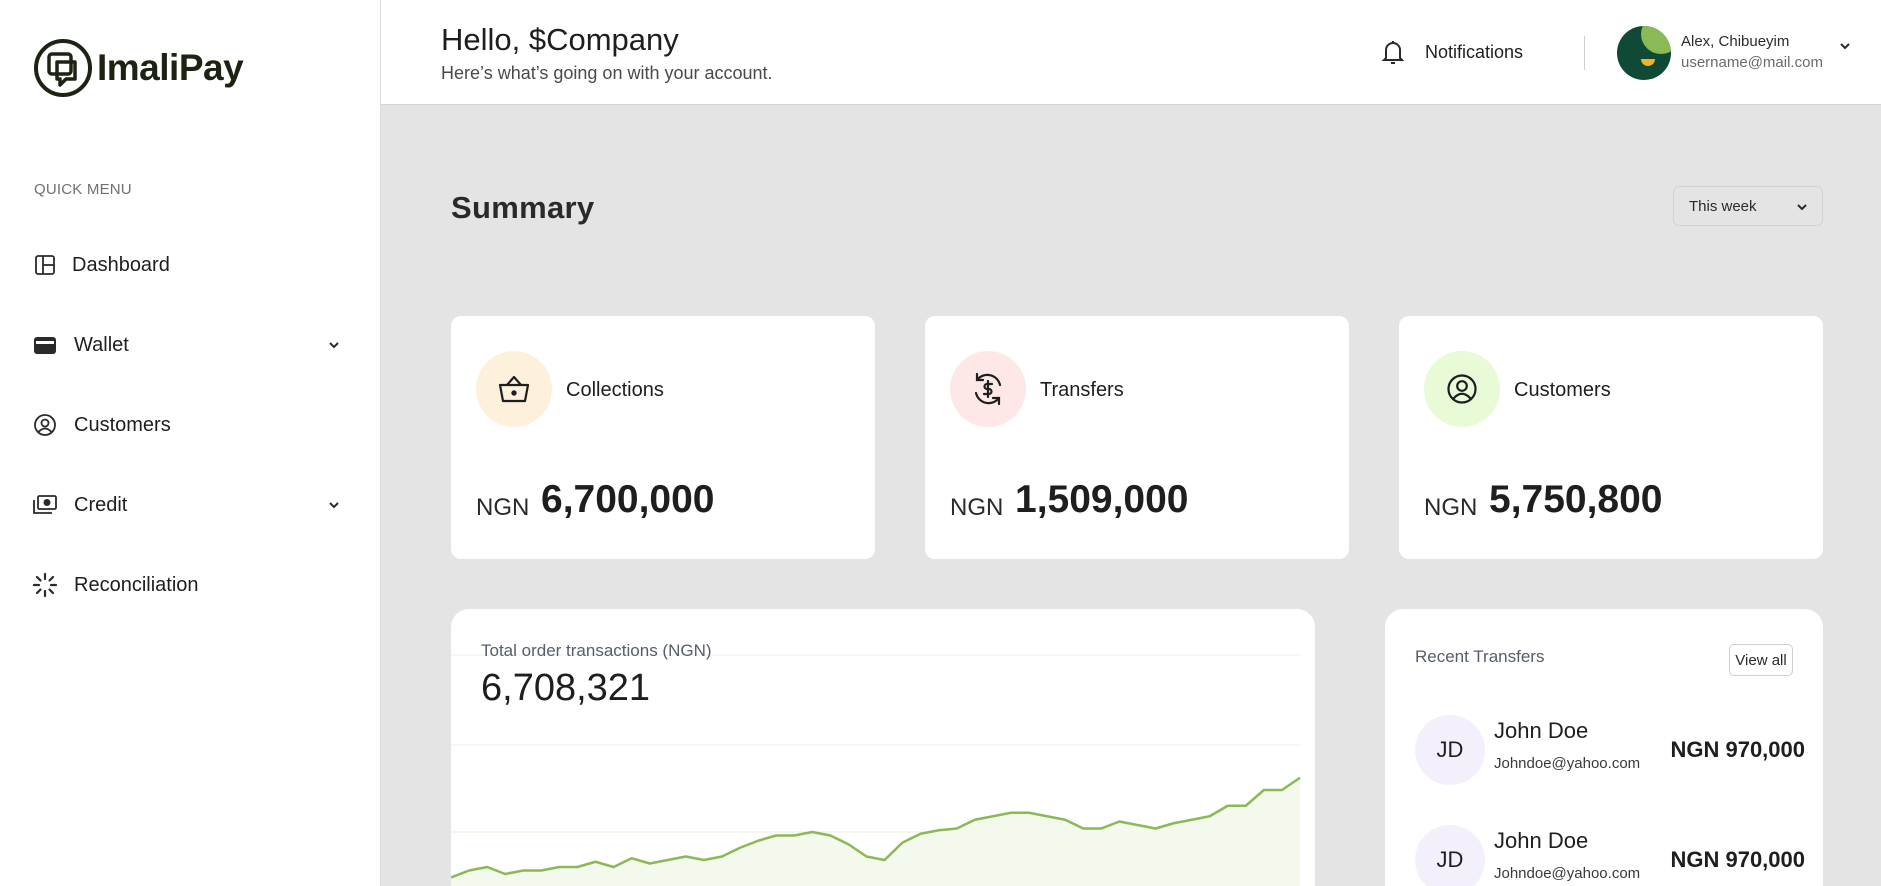  Describe the element at coordinates (45, 265) in the screenshot. I see `dashboard-icon` at that location.